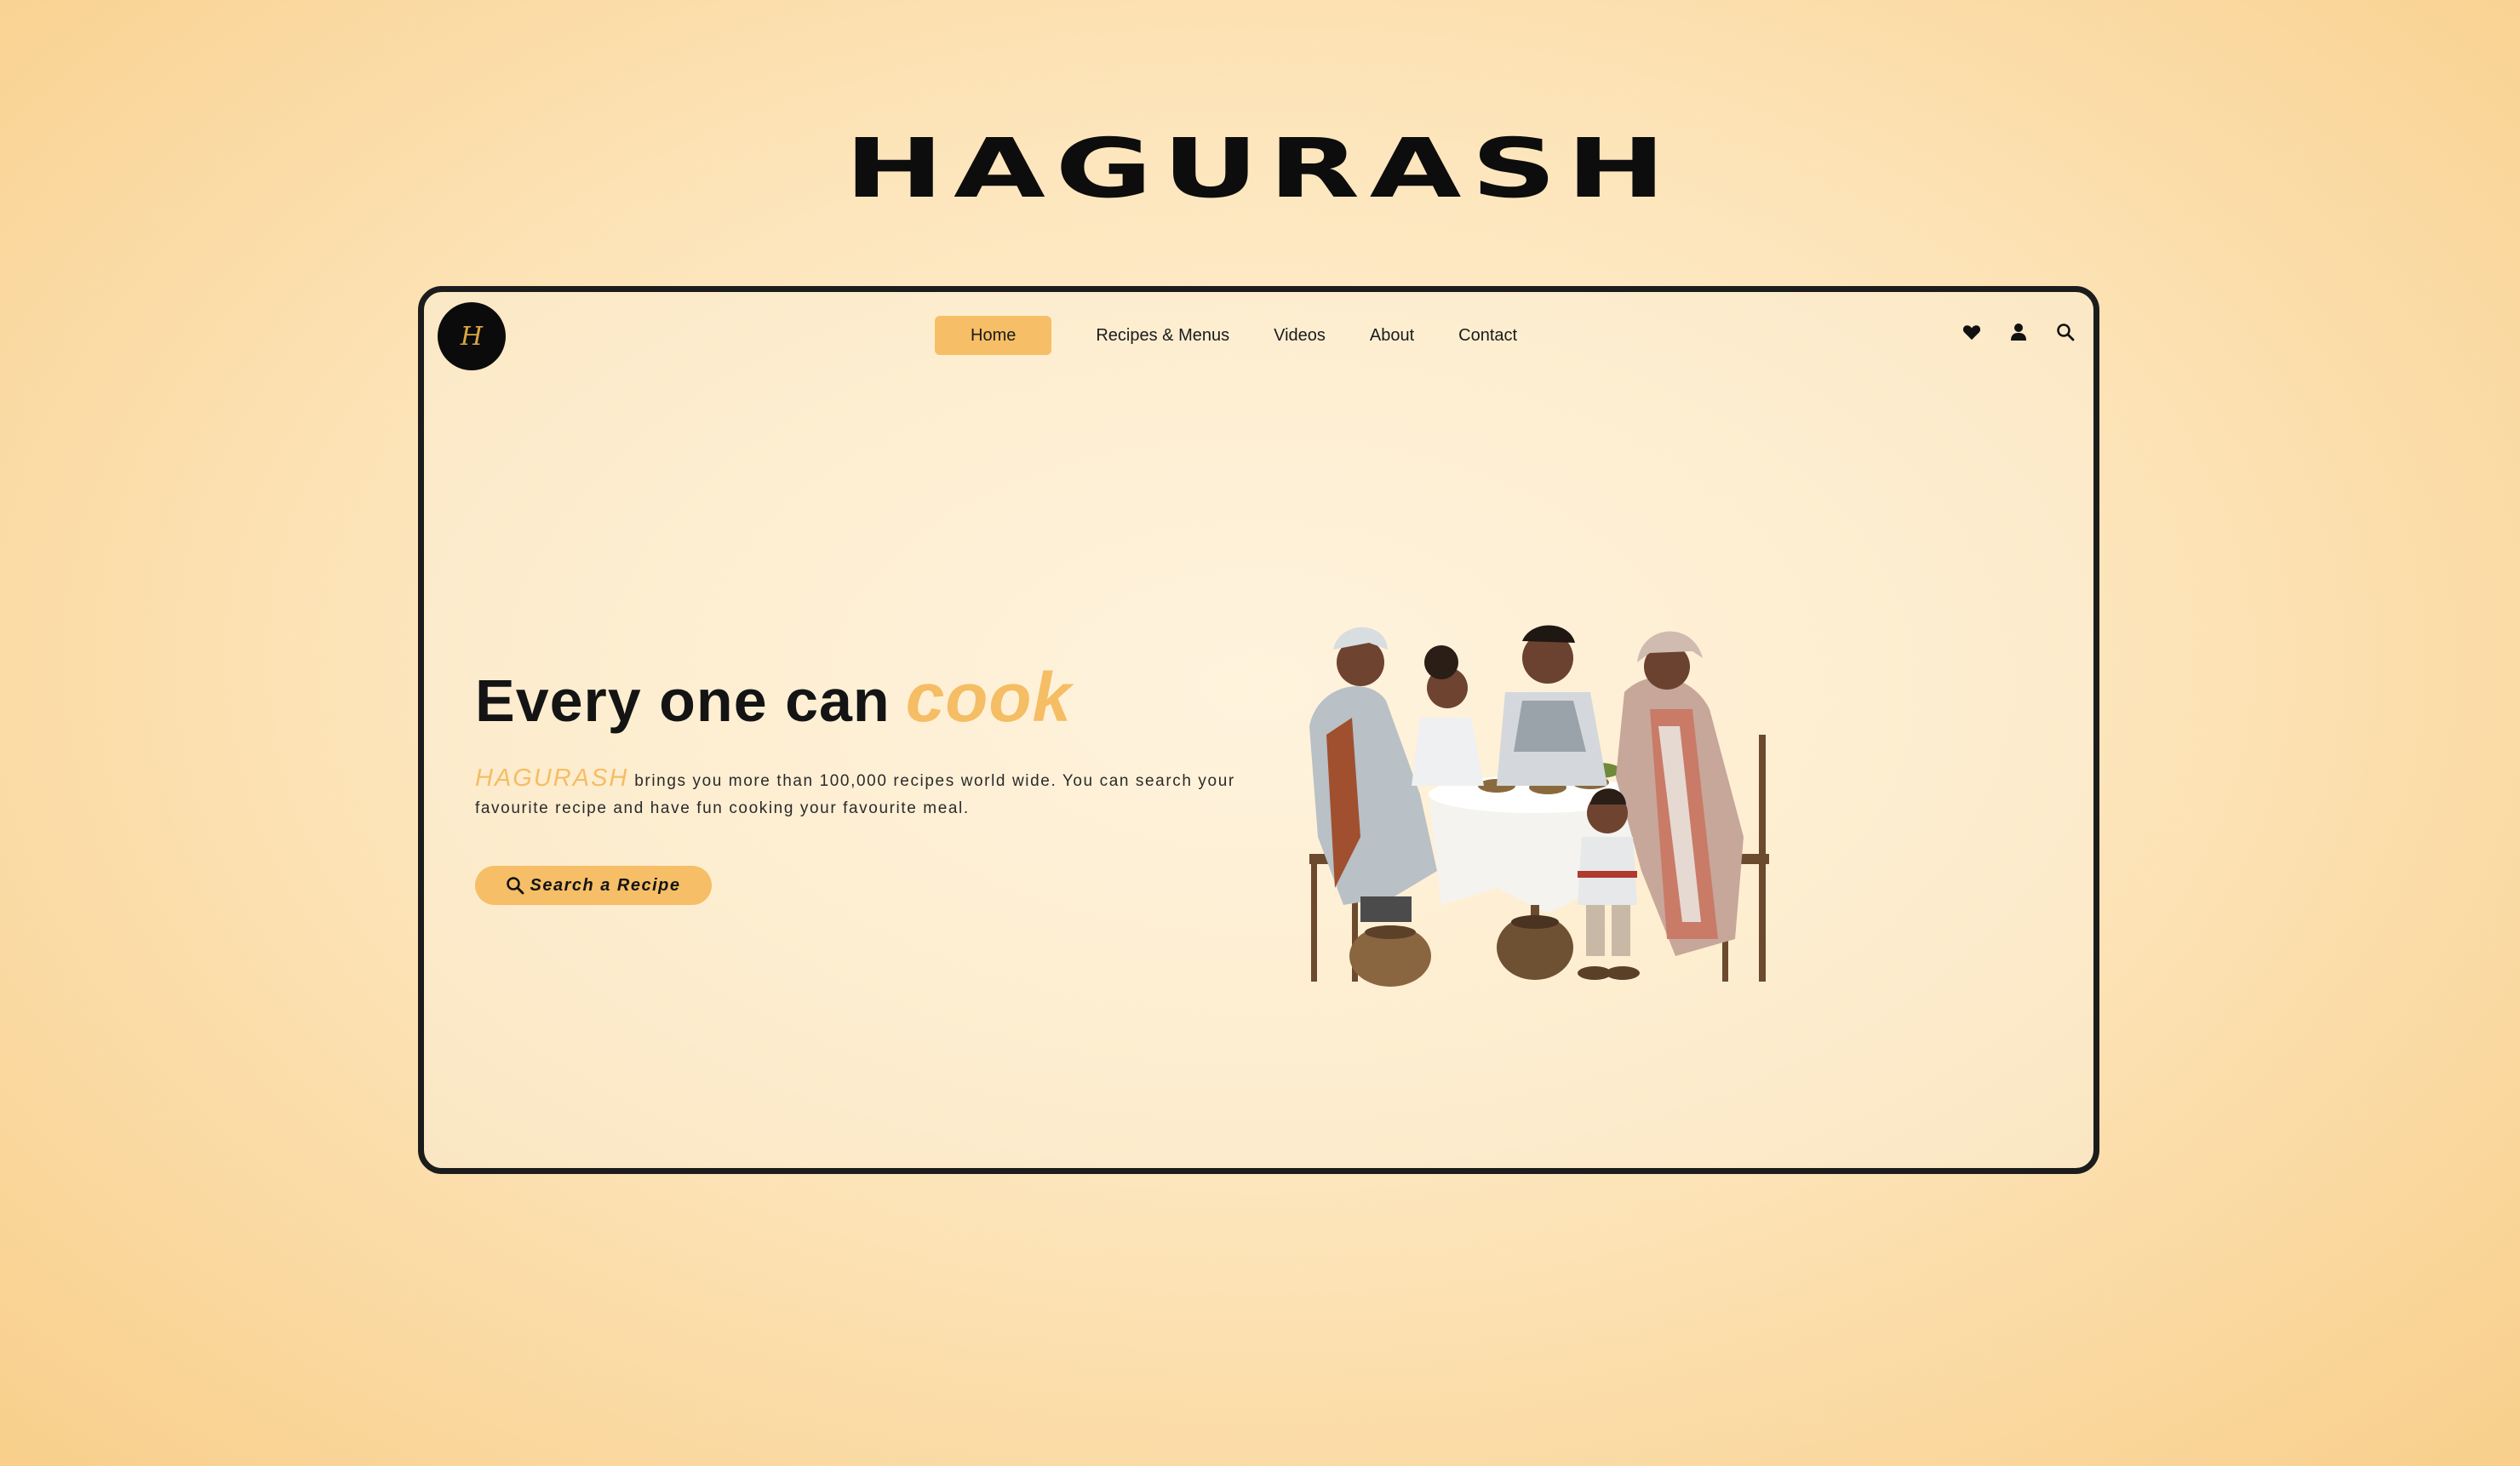  Describe the element at coordinates (2004, 332) in the screenshot. I see `header-icons` at that location.